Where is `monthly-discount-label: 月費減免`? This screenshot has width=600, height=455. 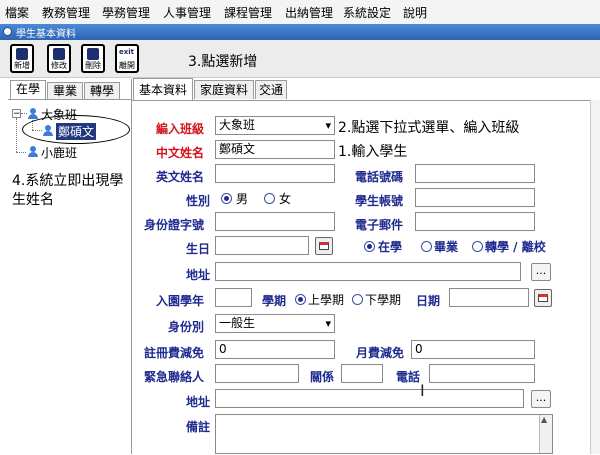
monthly-discount-label: 月費減免 is located at coordinates (380, 353).